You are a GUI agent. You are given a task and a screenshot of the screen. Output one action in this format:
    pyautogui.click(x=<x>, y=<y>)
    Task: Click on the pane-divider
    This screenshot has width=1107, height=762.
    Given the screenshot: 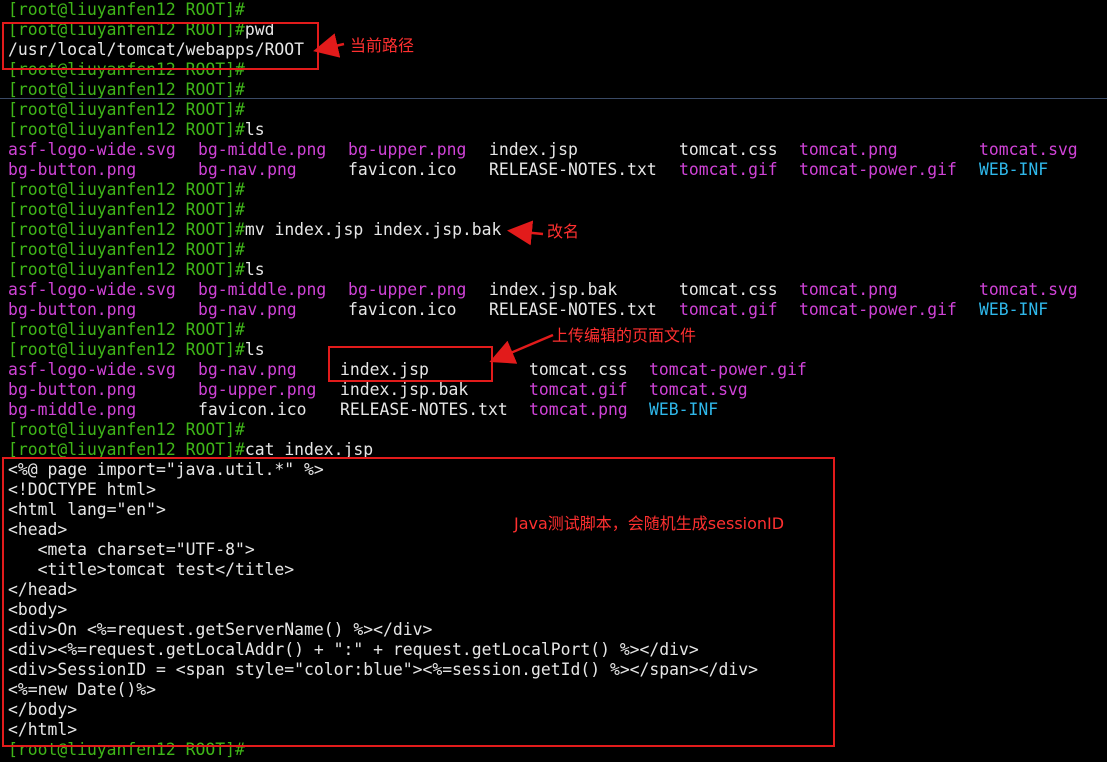 What is the action you would take?
    pyautogui.click(x=553, y=98)
    